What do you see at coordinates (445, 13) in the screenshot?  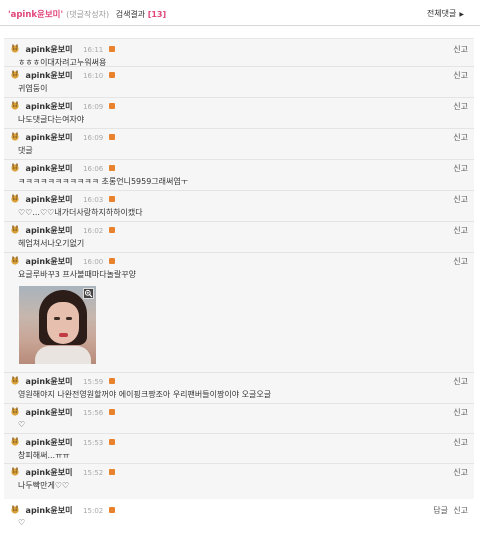 I see `all-comments-button: 전체댓글 ▶` at bounding box center [445, 13].